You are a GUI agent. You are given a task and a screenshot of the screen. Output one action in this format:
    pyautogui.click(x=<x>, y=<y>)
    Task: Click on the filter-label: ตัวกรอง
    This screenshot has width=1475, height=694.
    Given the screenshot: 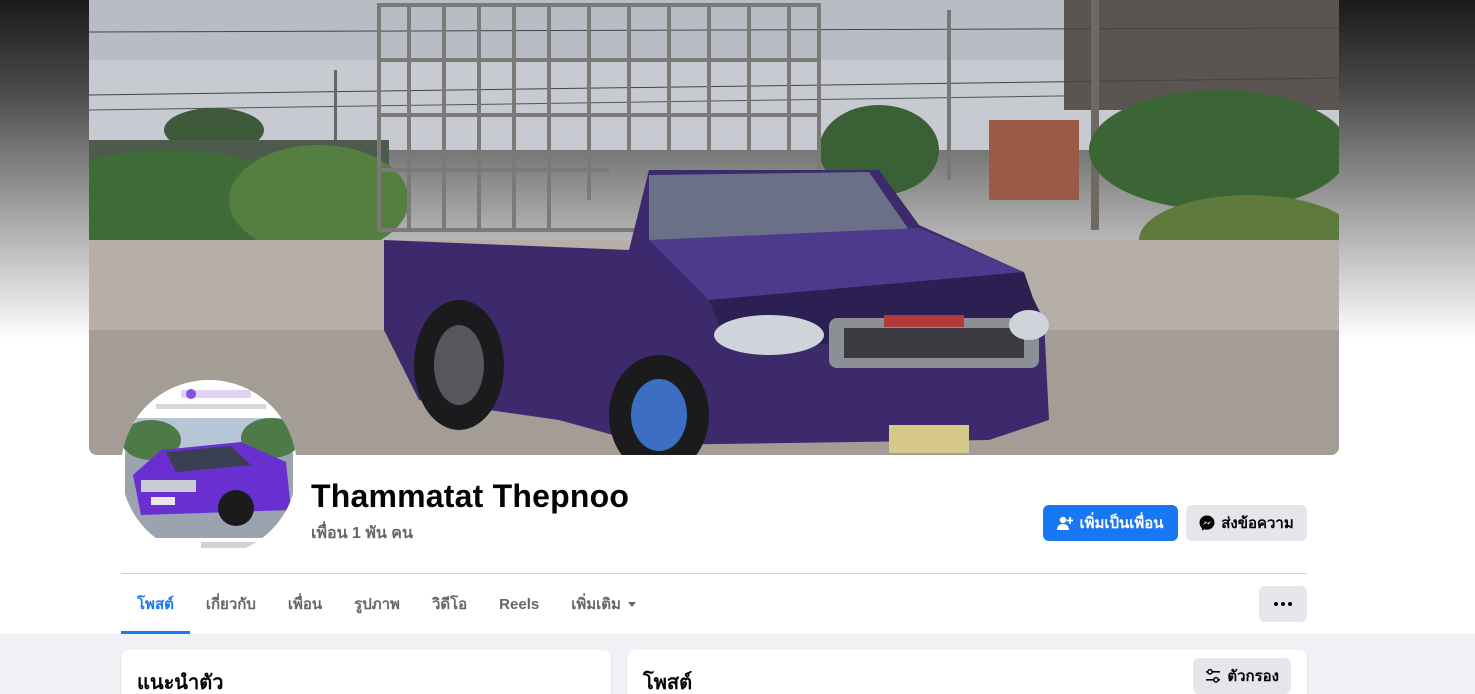 What is the action you would take?
    pyautogui.click(x=1253, y=676)
    